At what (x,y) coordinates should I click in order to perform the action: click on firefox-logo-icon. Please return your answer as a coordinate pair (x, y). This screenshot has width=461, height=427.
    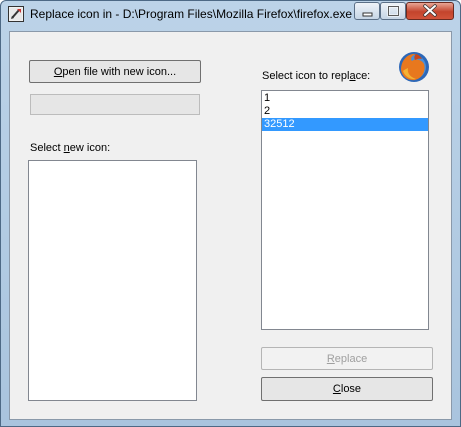
    Looking at the image, I should click on (414, 67).